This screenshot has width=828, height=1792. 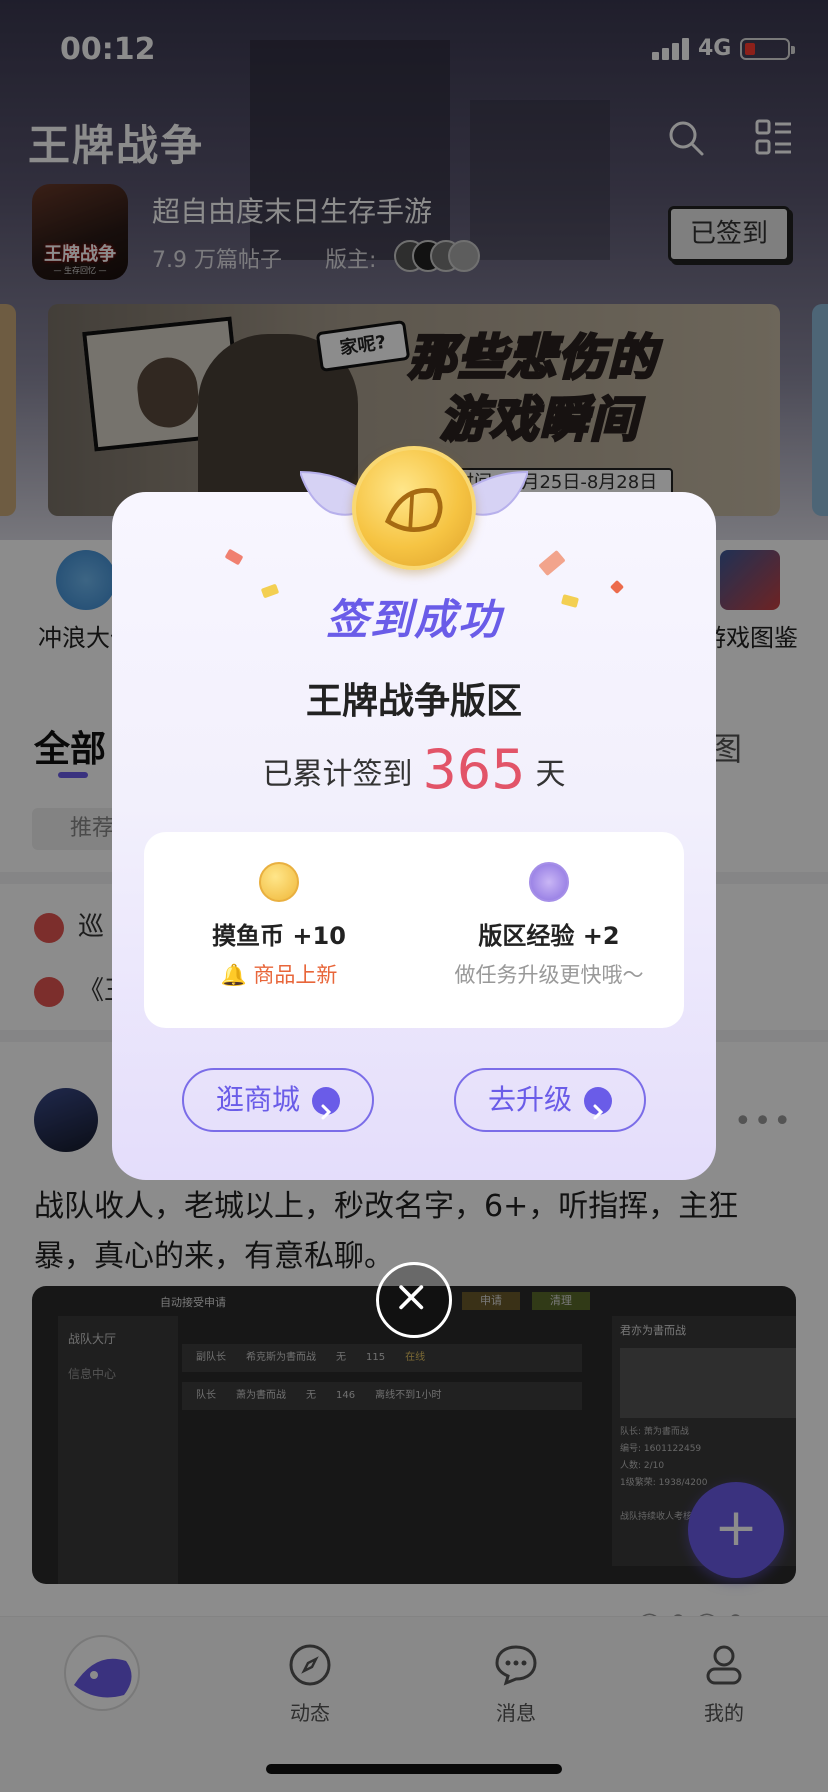 What do you see at coordinates (474, 769) in the screenshot?
I see `streak-days: 365` at bounding box center [474, 769].